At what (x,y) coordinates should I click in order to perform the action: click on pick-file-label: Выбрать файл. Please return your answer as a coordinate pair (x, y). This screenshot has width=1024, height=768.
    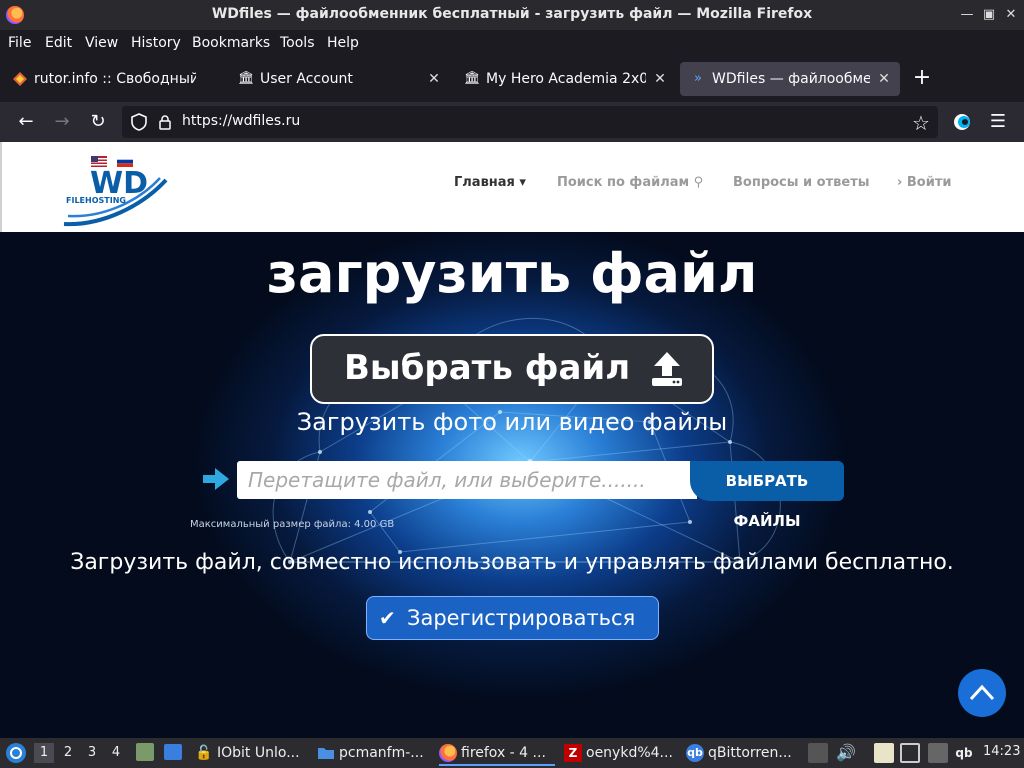
    Looking at the image, I should click on (487, 368).